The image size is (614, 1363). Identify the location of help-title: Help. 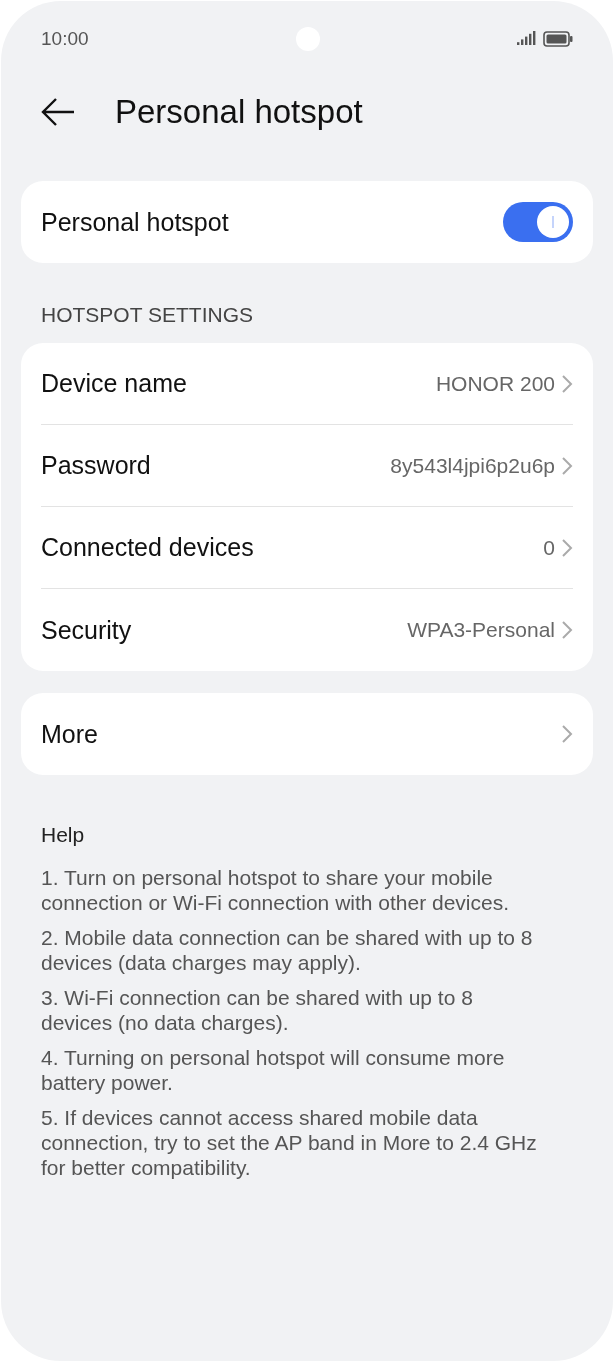
(63, 835).